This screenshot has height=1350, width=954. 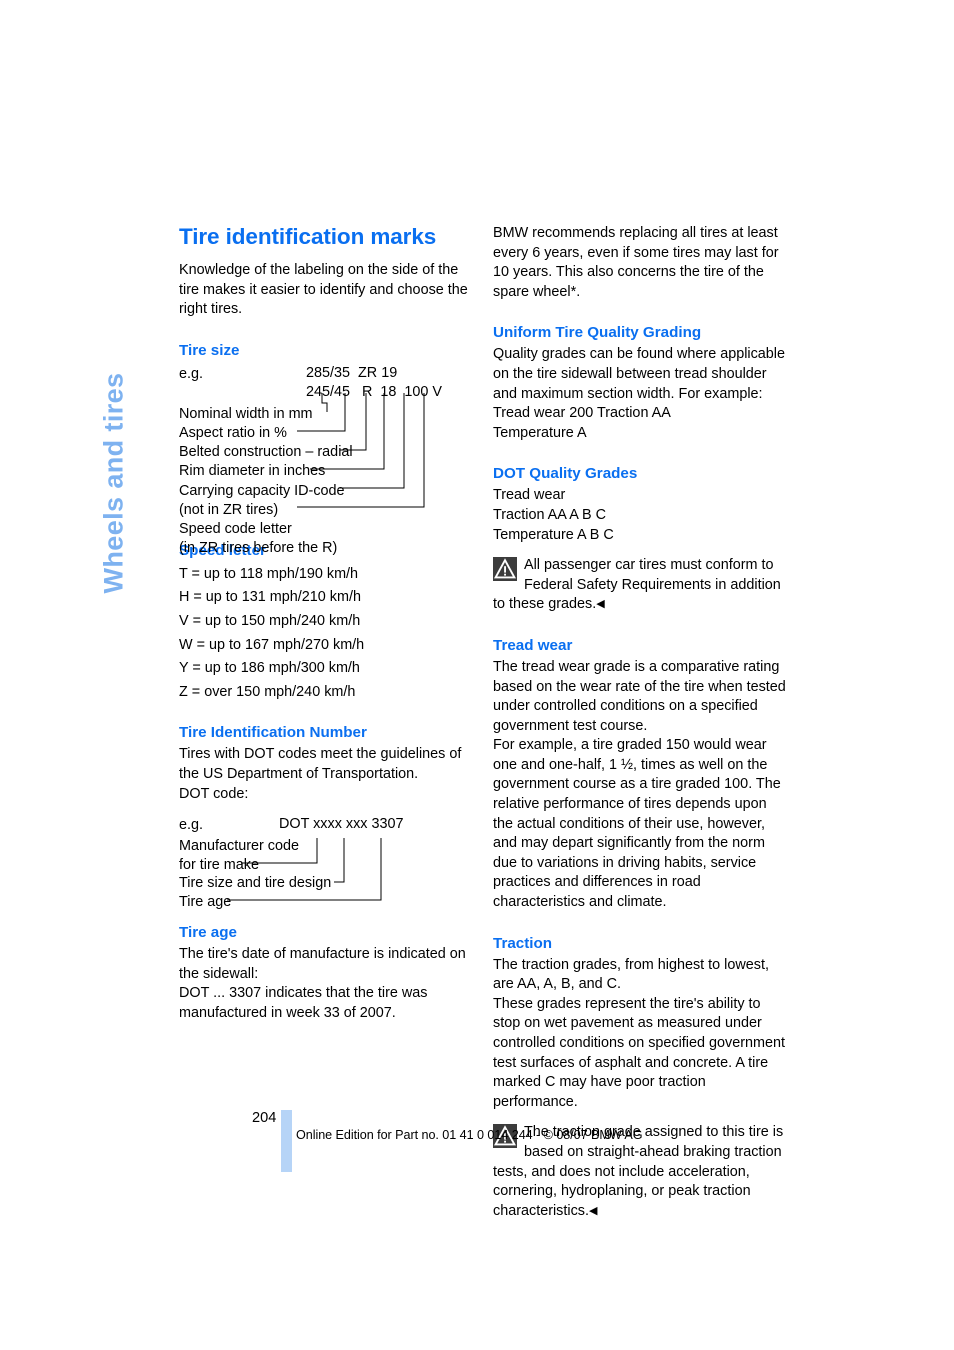 What do you see at coordinates (505, 569) in the screenshot?
I see `warning-triangle-icon` at bounding box center [505, 569].